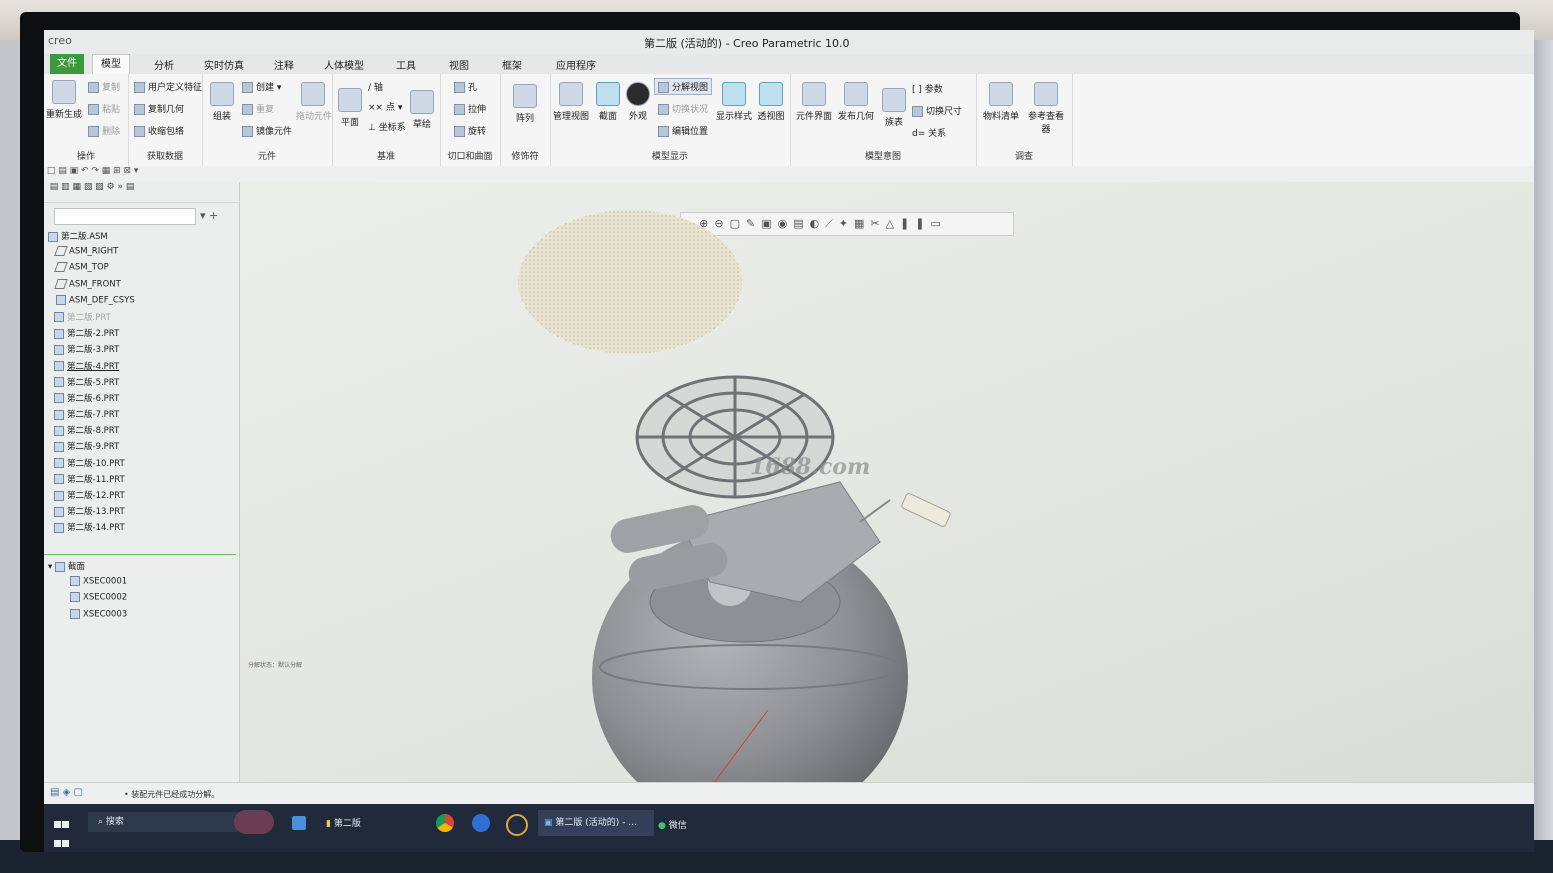 The width and height of the screenshot is (1553, 873). Describe the element at coordinates (1001, 102) in the screenshot. I see `bom-button: 物料清单` at that location.